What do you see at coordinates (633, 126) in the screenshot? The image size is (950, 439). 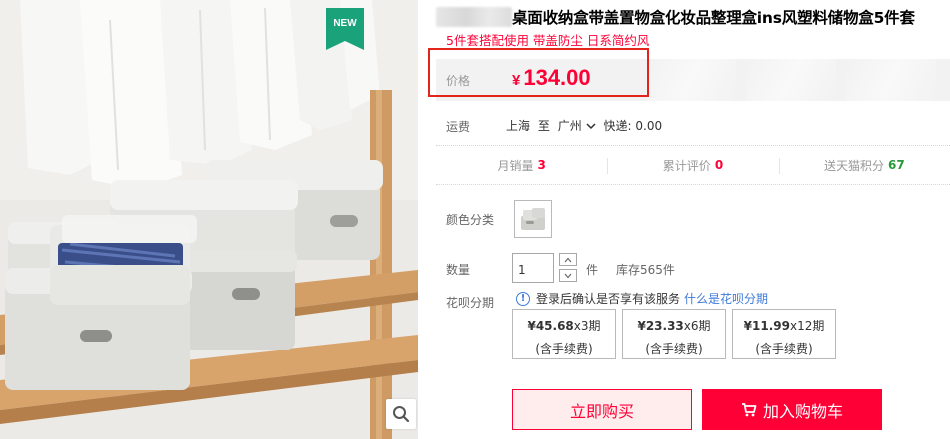 I see `ship-method: 快递: 0.00` at bounding box center [633, 126].